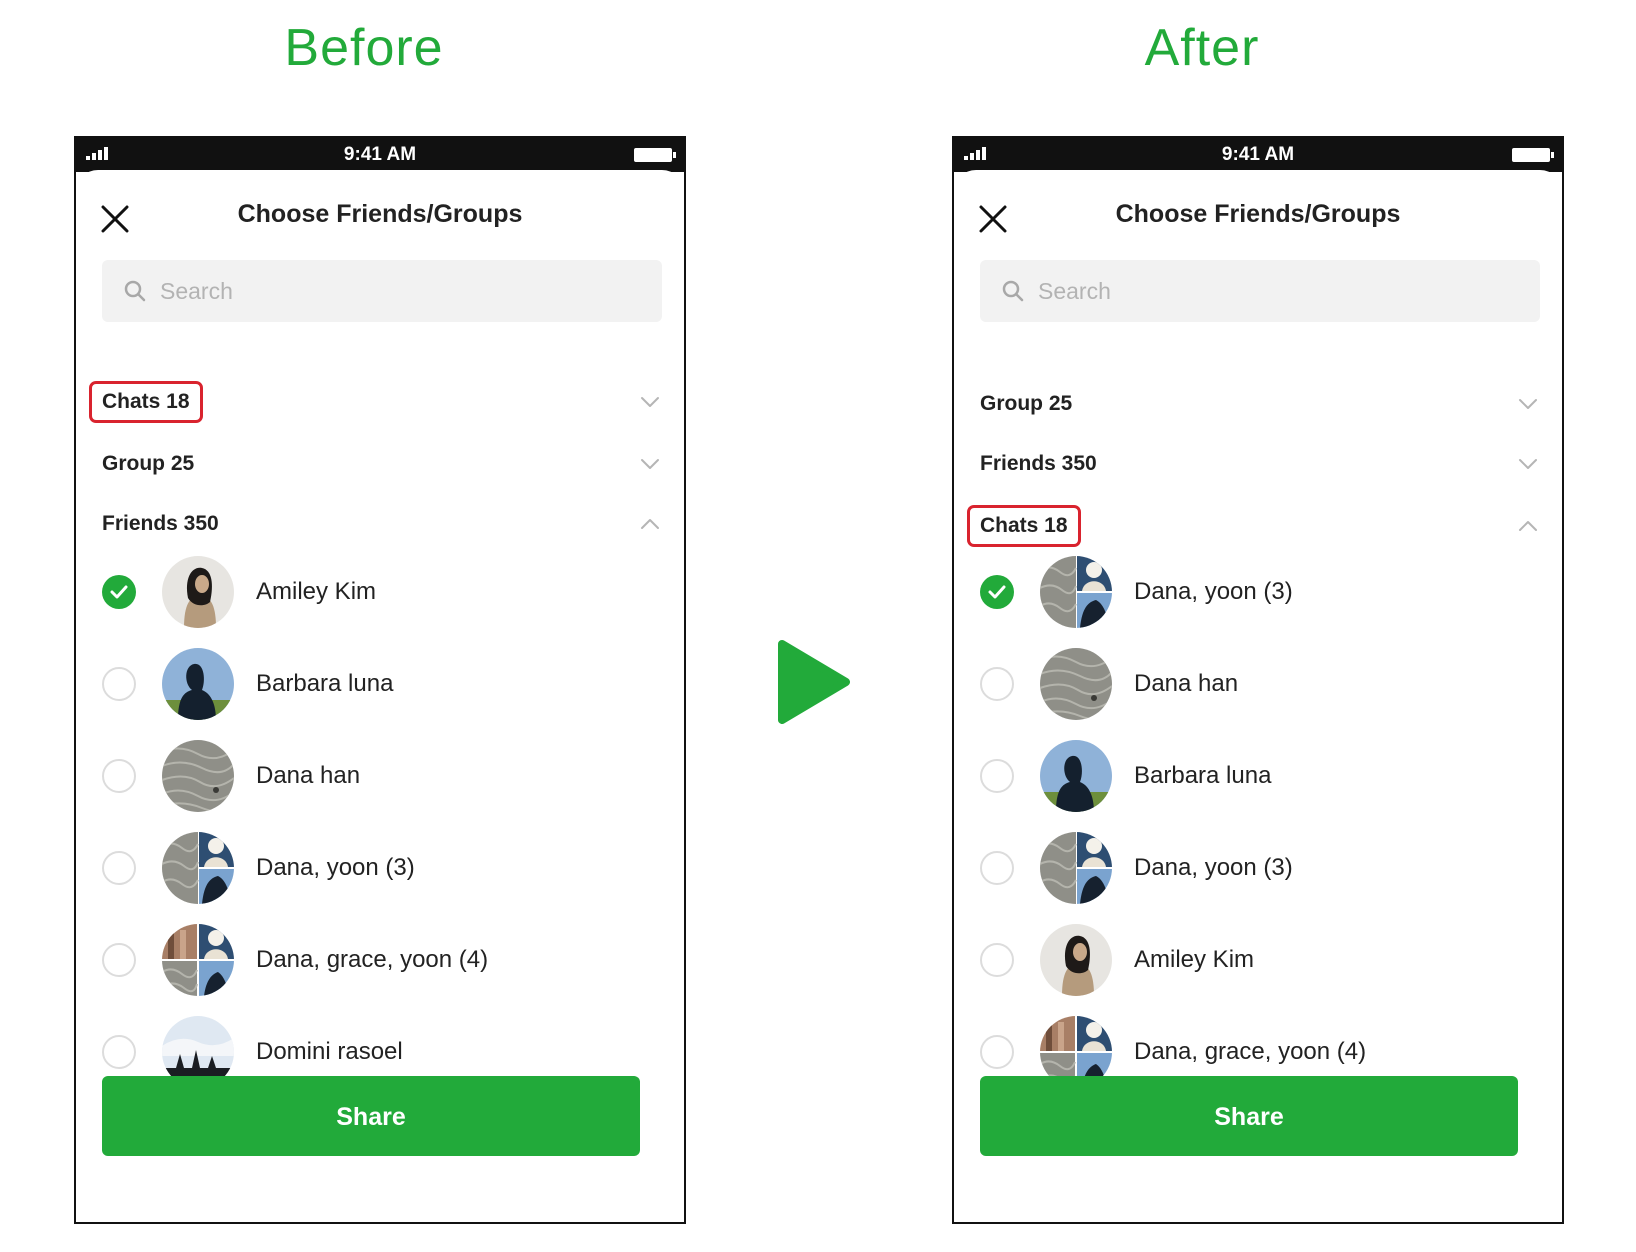 Image resolution: width=1636 pixels, height=1252 pixels. Describe the element at coordinates (814, 682) in the screenshot. I see `play-arrow-icon` at that location.